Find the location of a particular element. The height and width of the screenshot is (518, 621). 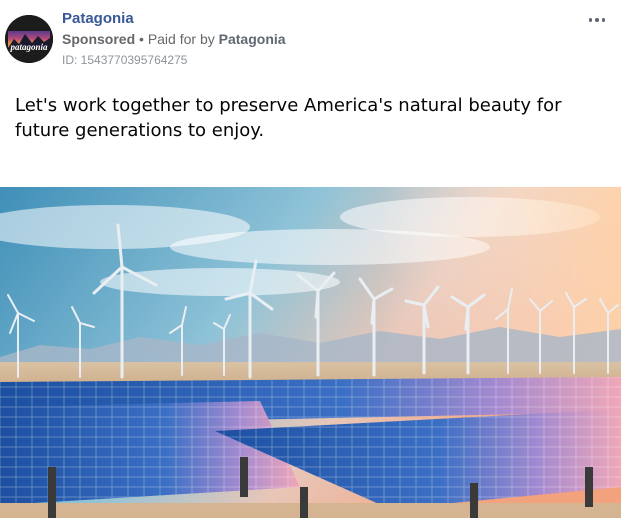

page-name: Patagonia is located at coordinates (98, 18).